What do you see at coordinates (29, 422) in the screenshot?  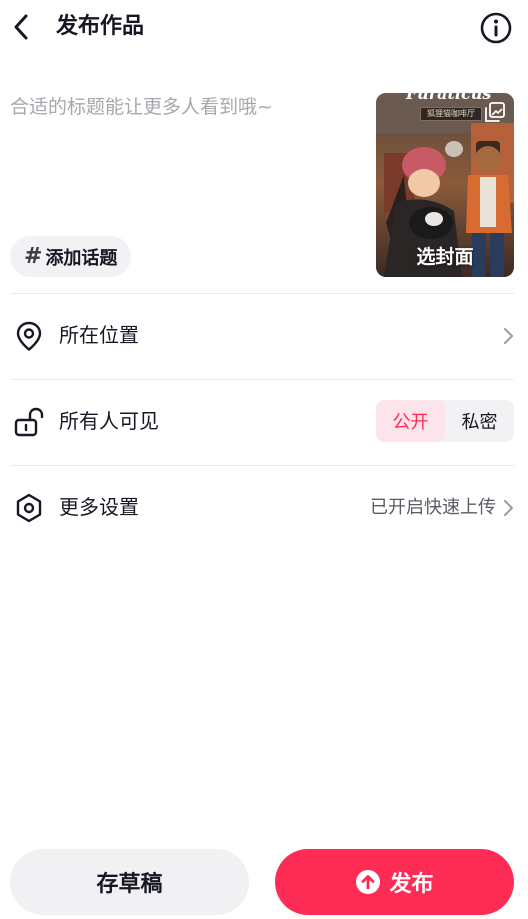 I see `unlock-icon` at bounding box center [29, 422].